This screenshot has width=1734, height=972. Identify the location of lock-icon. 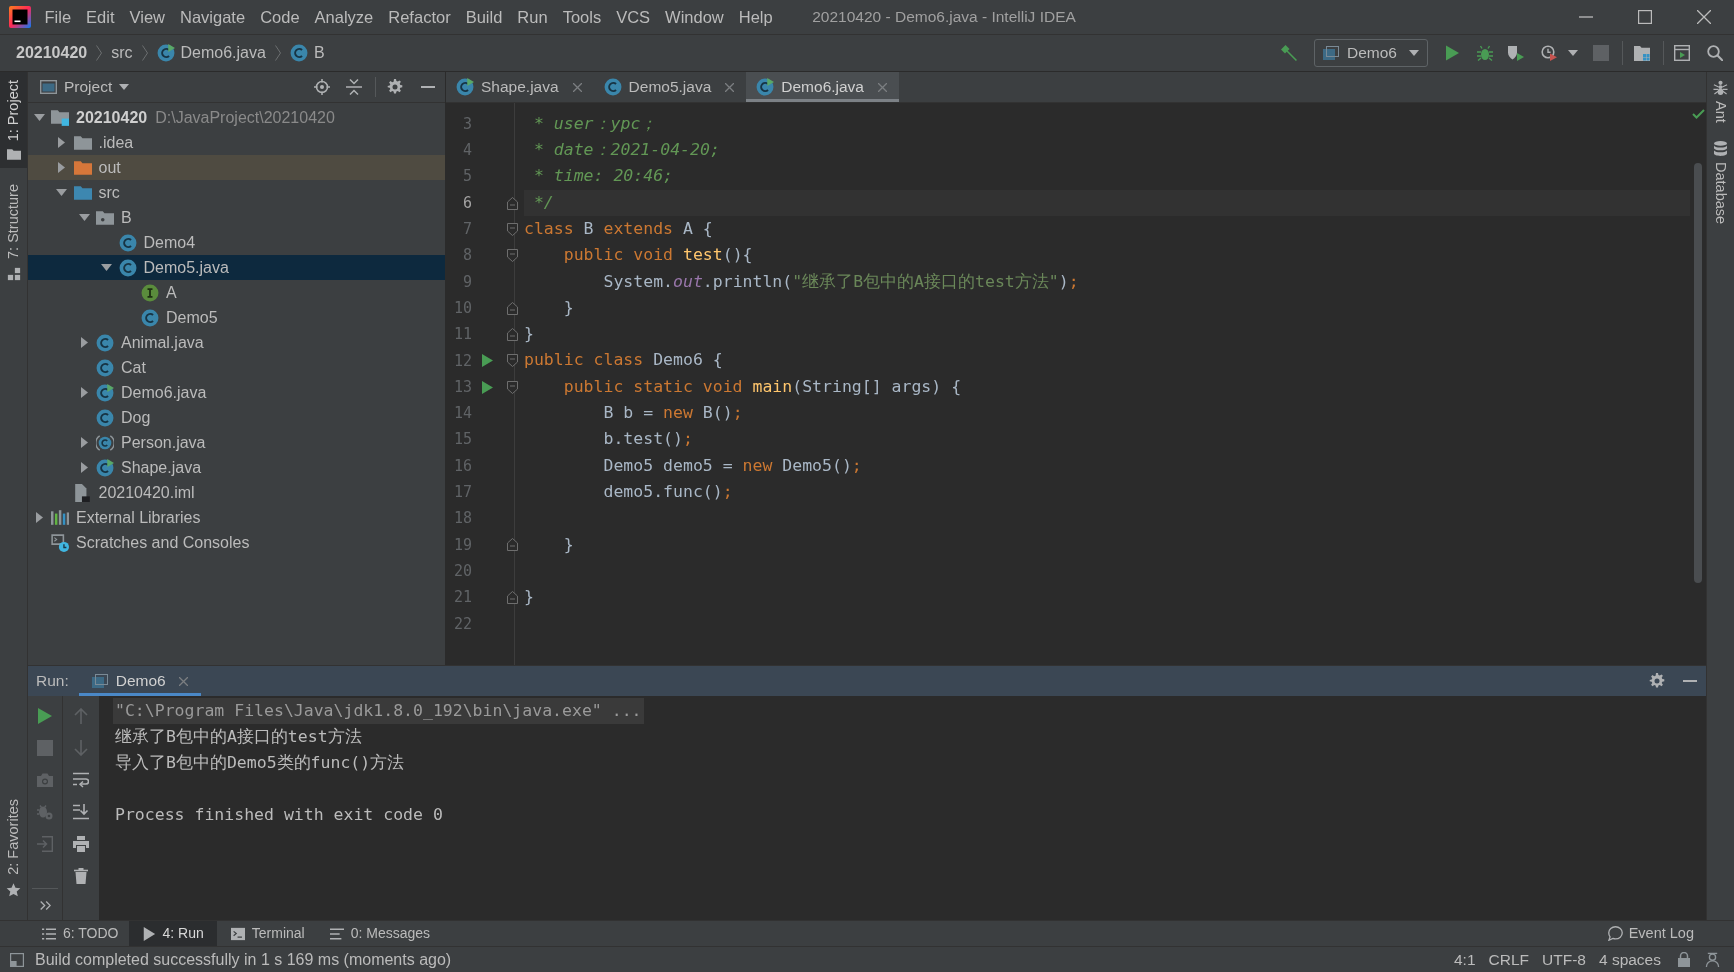
(1684, 959).